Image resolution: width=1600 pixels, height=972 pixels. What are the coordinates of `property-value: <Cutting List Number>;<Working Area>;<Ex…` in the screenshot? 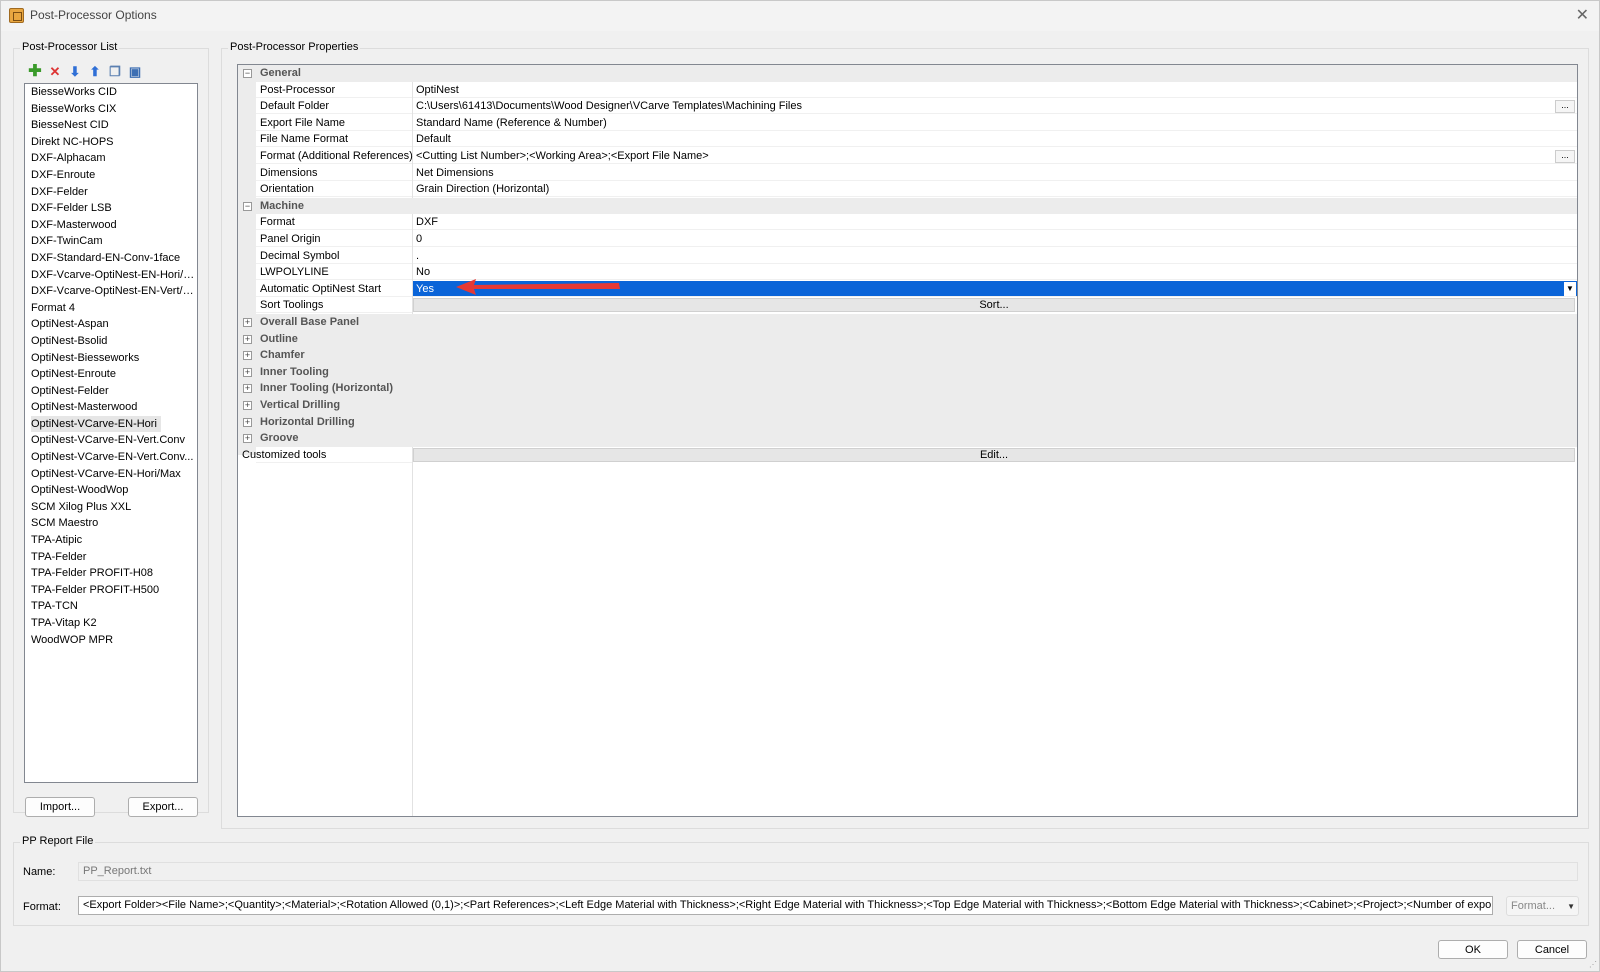 It's located at (995, 156).